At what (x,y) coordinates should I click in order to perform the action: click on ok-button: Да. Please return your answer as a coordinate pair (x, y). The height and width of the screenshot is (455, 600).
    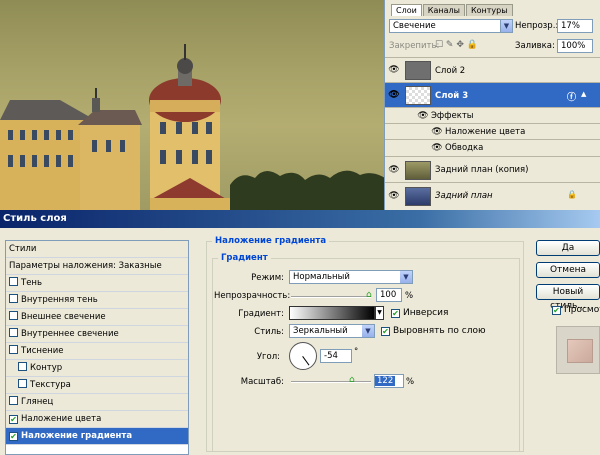
    Looking at the image, I should click on (568, 248).